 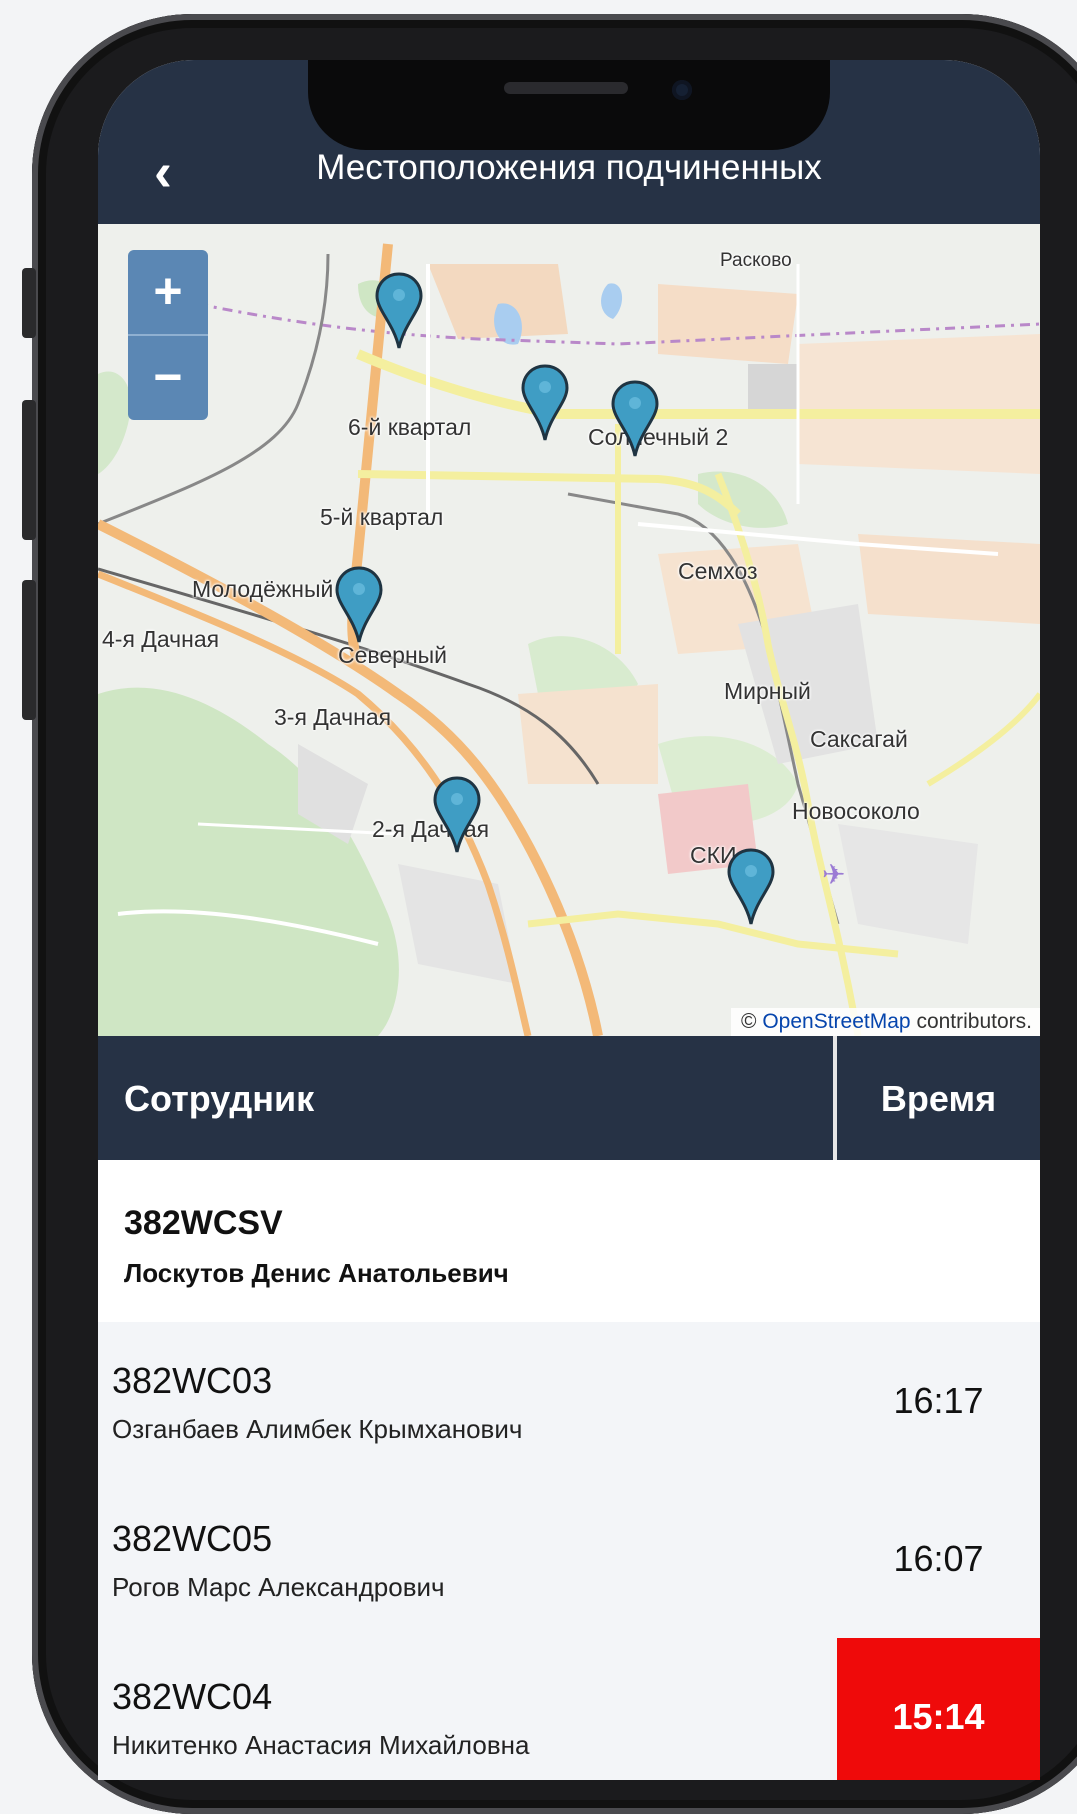 What do you see at coordinates (569, 105) in the screenshot?
I see `phone-notch` at bounding box center [569, 105].